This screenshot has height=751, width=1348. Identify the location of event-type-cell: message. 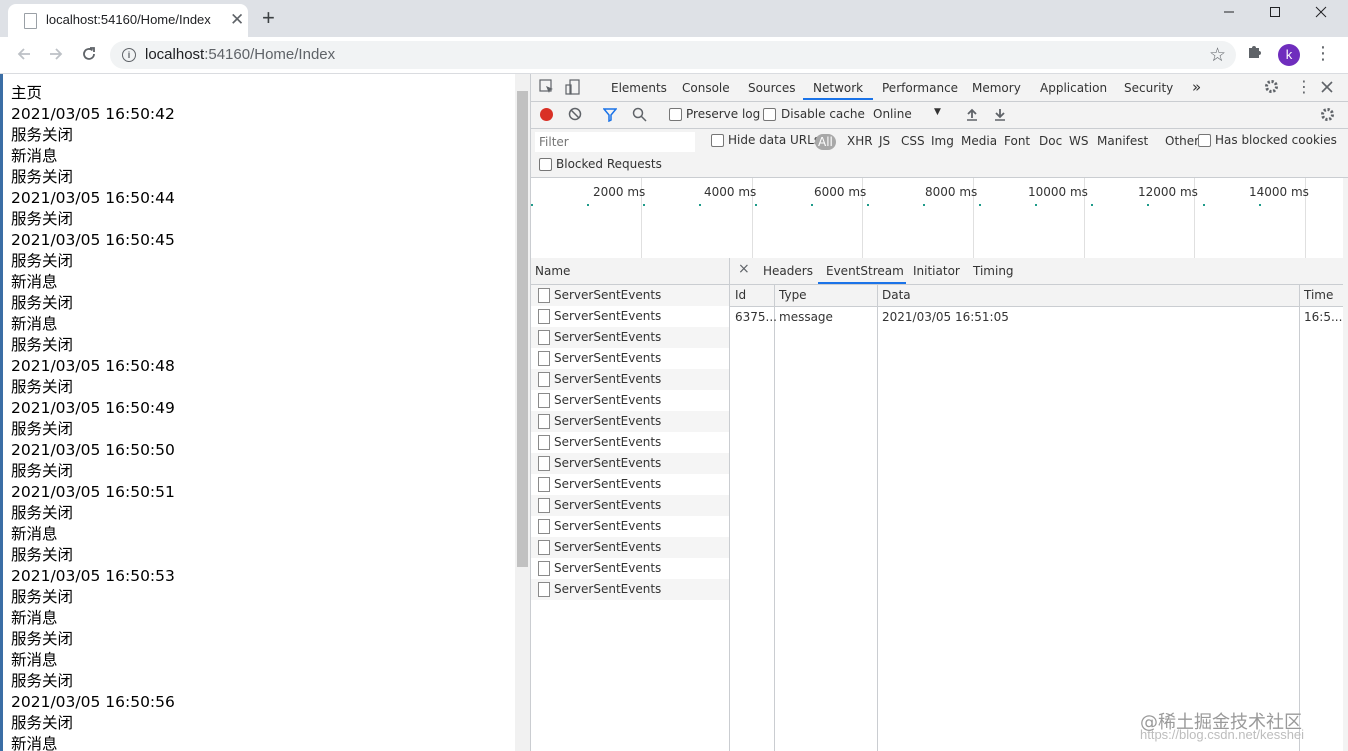
(806, 317).